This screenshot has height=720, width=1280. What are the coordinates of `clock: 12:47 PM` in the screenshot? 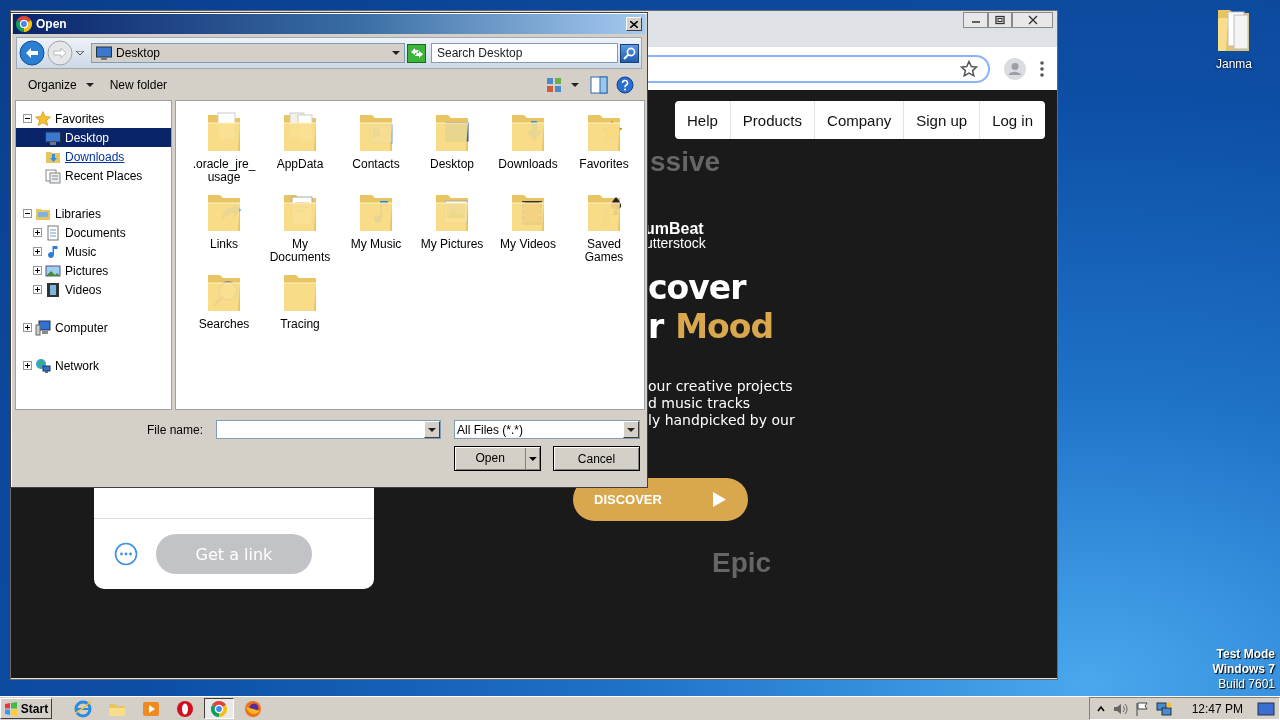 It's located at (1217, 708).